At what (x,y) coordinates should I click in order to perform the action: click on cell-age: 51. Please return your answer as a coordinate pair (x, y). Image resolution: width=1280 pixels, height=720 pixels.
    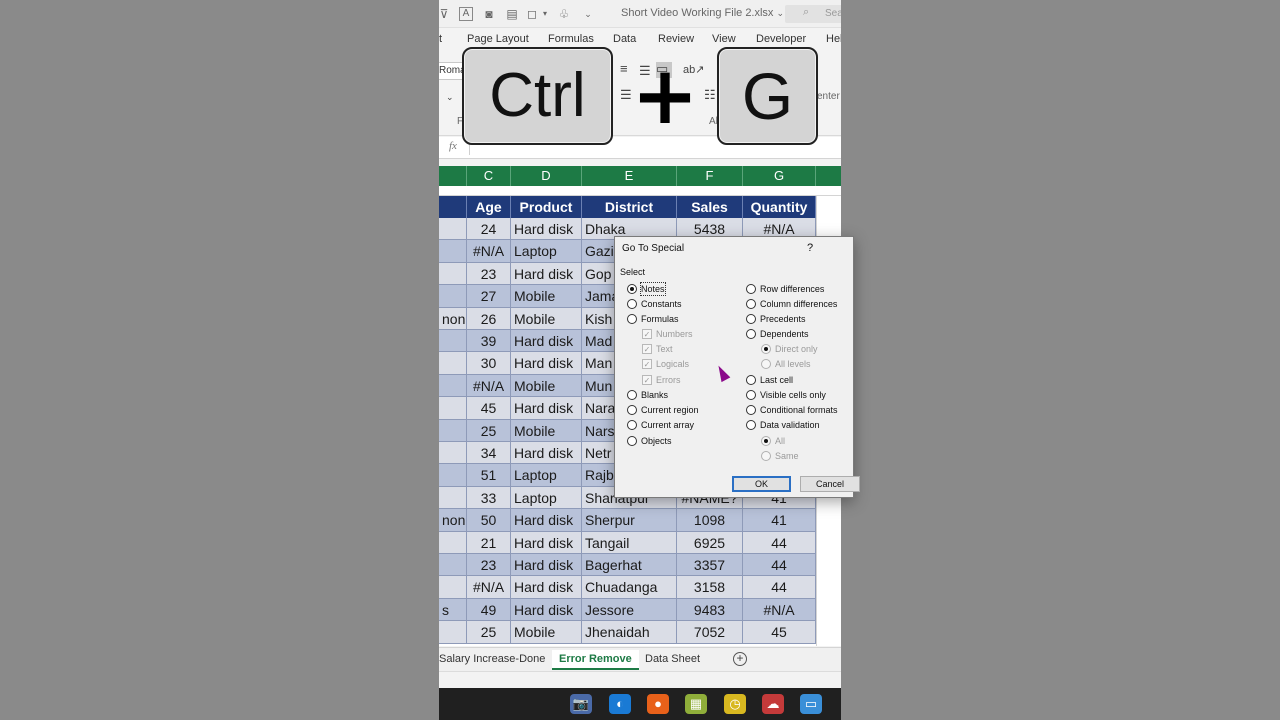
    Looking at the image, I should click on (489, 475).